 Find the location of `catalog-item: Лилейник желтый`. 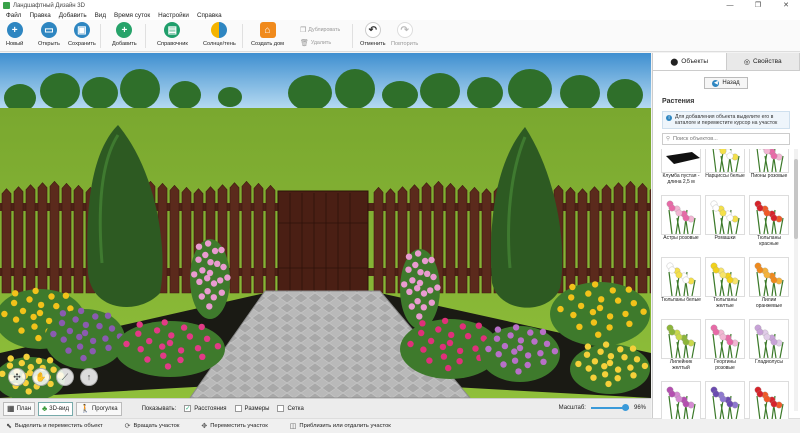

catalog-item: Лилейник желтый is located at coordinates (681, 348).